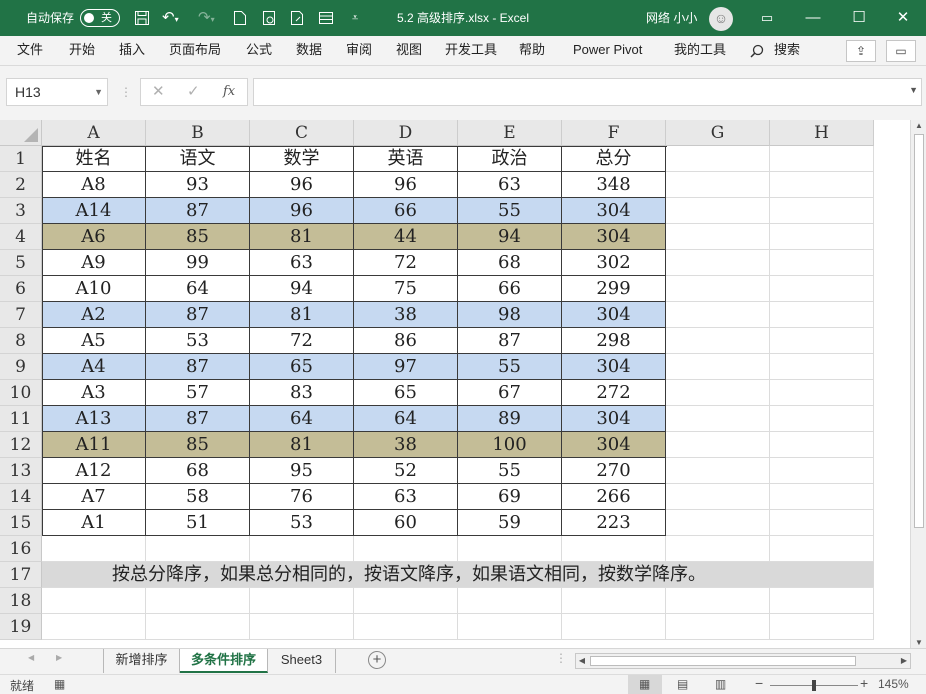 This screenshot has width=926, height=694. I want to click on share-icon: ⇪, so click(861, 51).